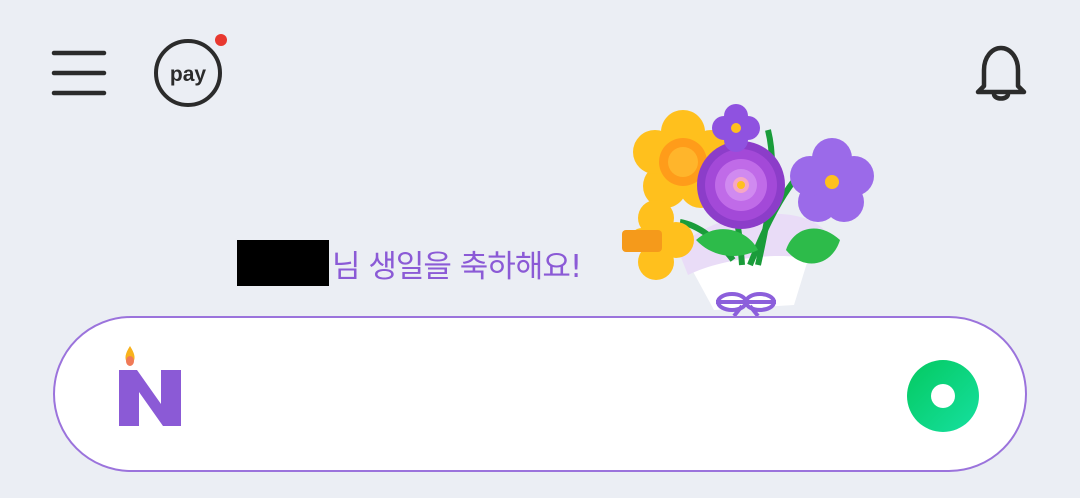 This screenshot has width=1080, height=498. What do you see at coordinates (547, 396) in the screenshot?
I see `search-input` at bounding box center [547, 396].